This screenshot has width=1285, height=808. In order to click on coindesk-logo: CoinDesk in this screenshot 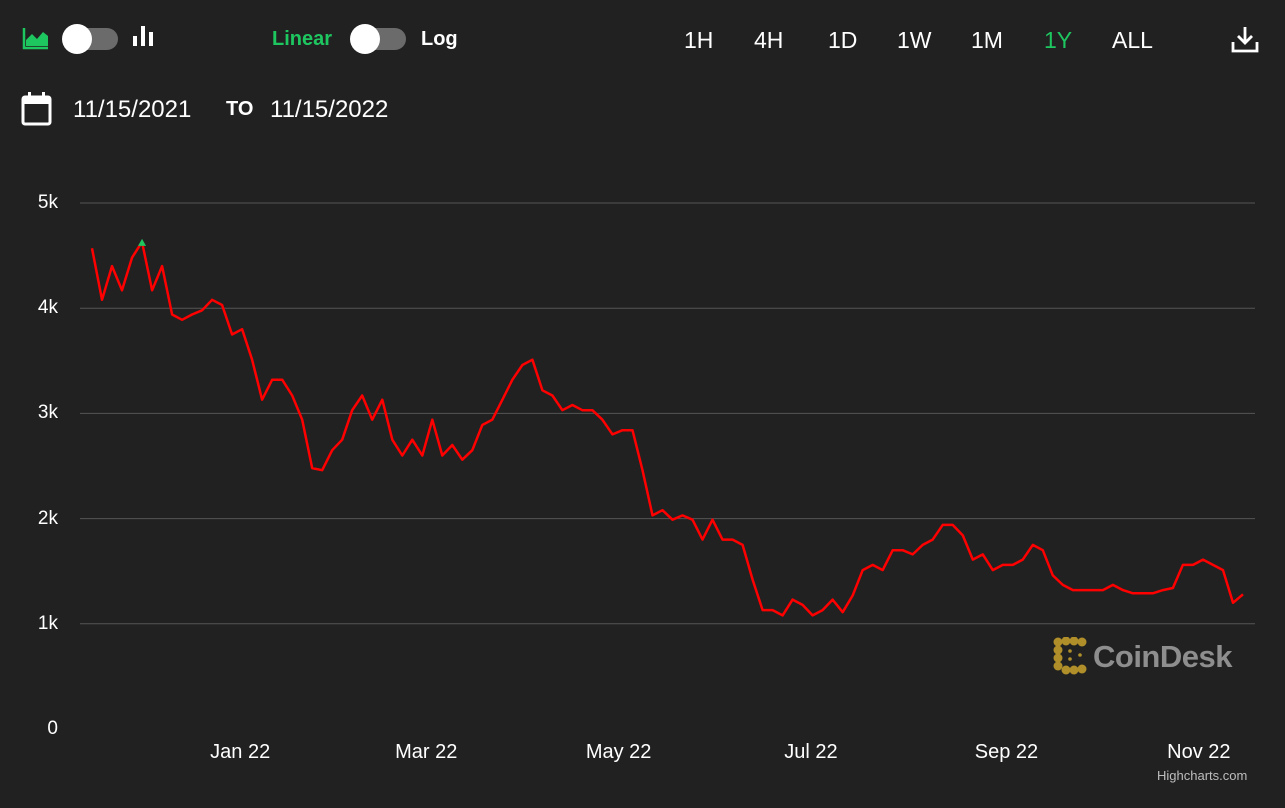, I will do `click(1142, 658)`.